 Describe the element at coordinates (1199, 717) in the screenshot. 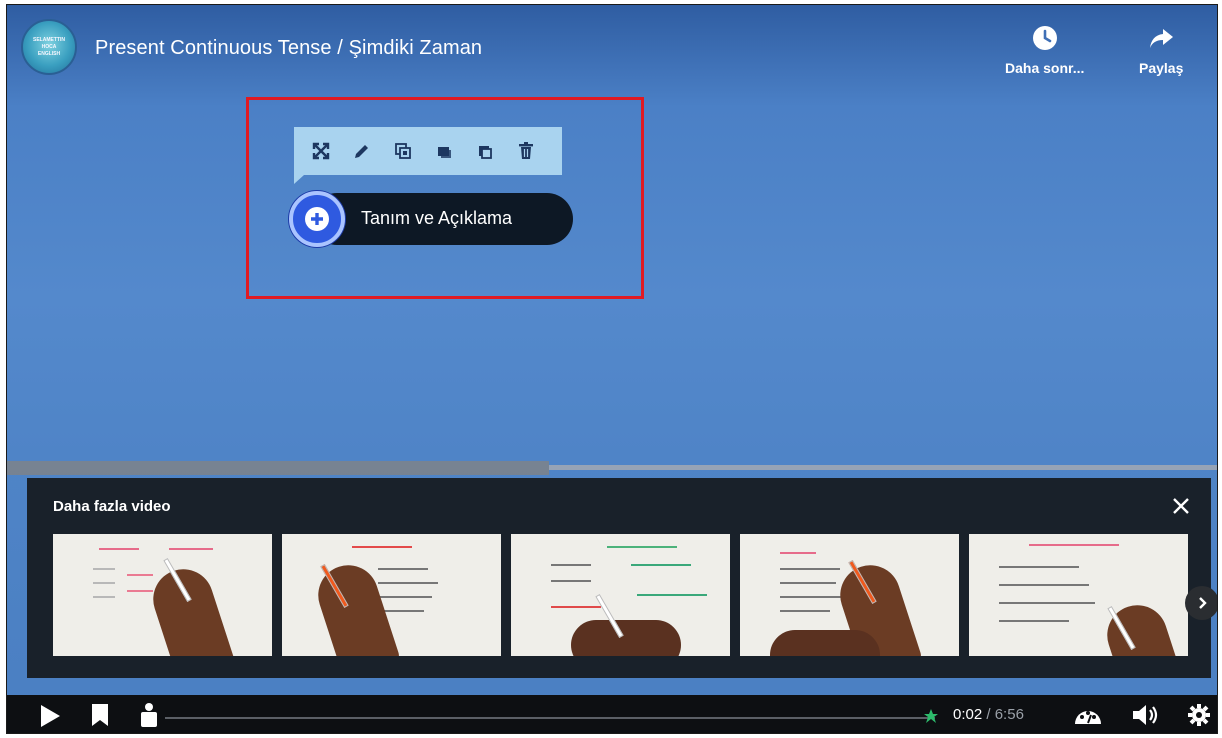

I see `settings-icon` at that location.